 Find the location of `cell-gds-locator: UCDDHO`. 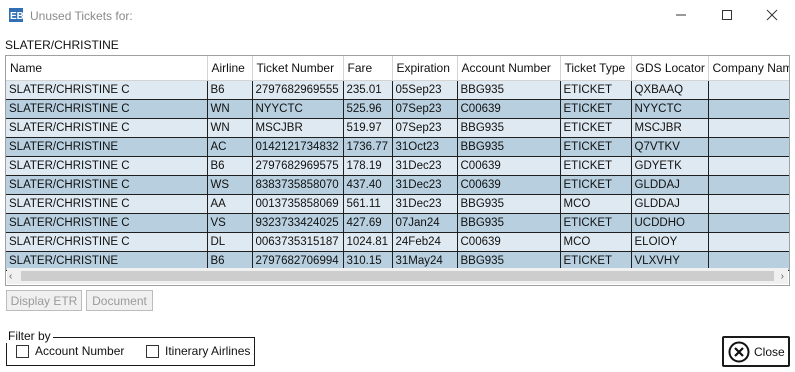

cell-gds-locator: UCDDHO is located at coordinates (670, 223).